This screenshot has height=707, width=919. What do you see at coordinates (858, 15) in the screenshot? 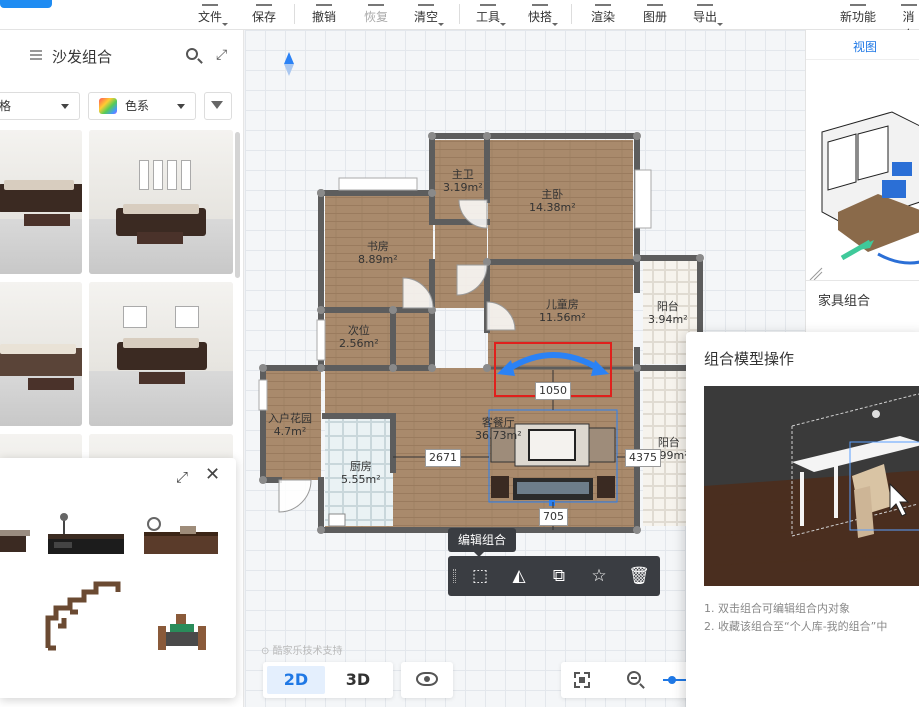
I see `toolbar-item: 新功能` at bounding box center [858, 15].